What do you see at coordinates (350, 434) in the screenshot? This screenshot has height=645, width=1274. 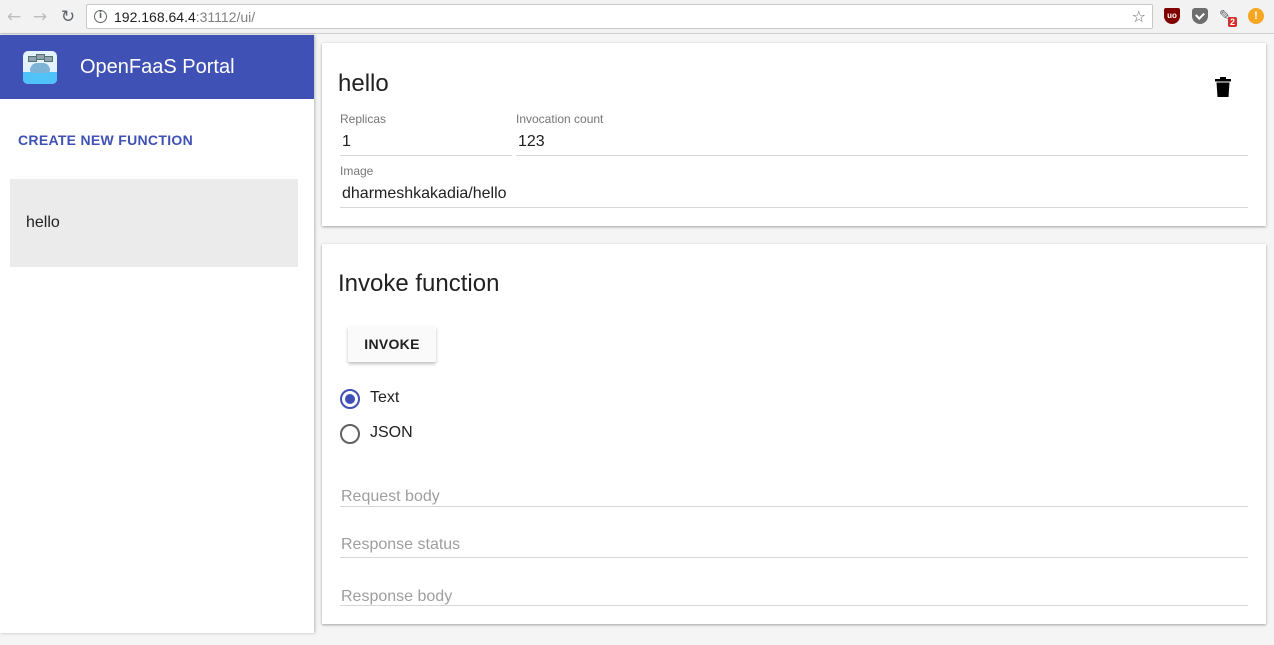 I see `json-radio` at bounding box center [350, 434].